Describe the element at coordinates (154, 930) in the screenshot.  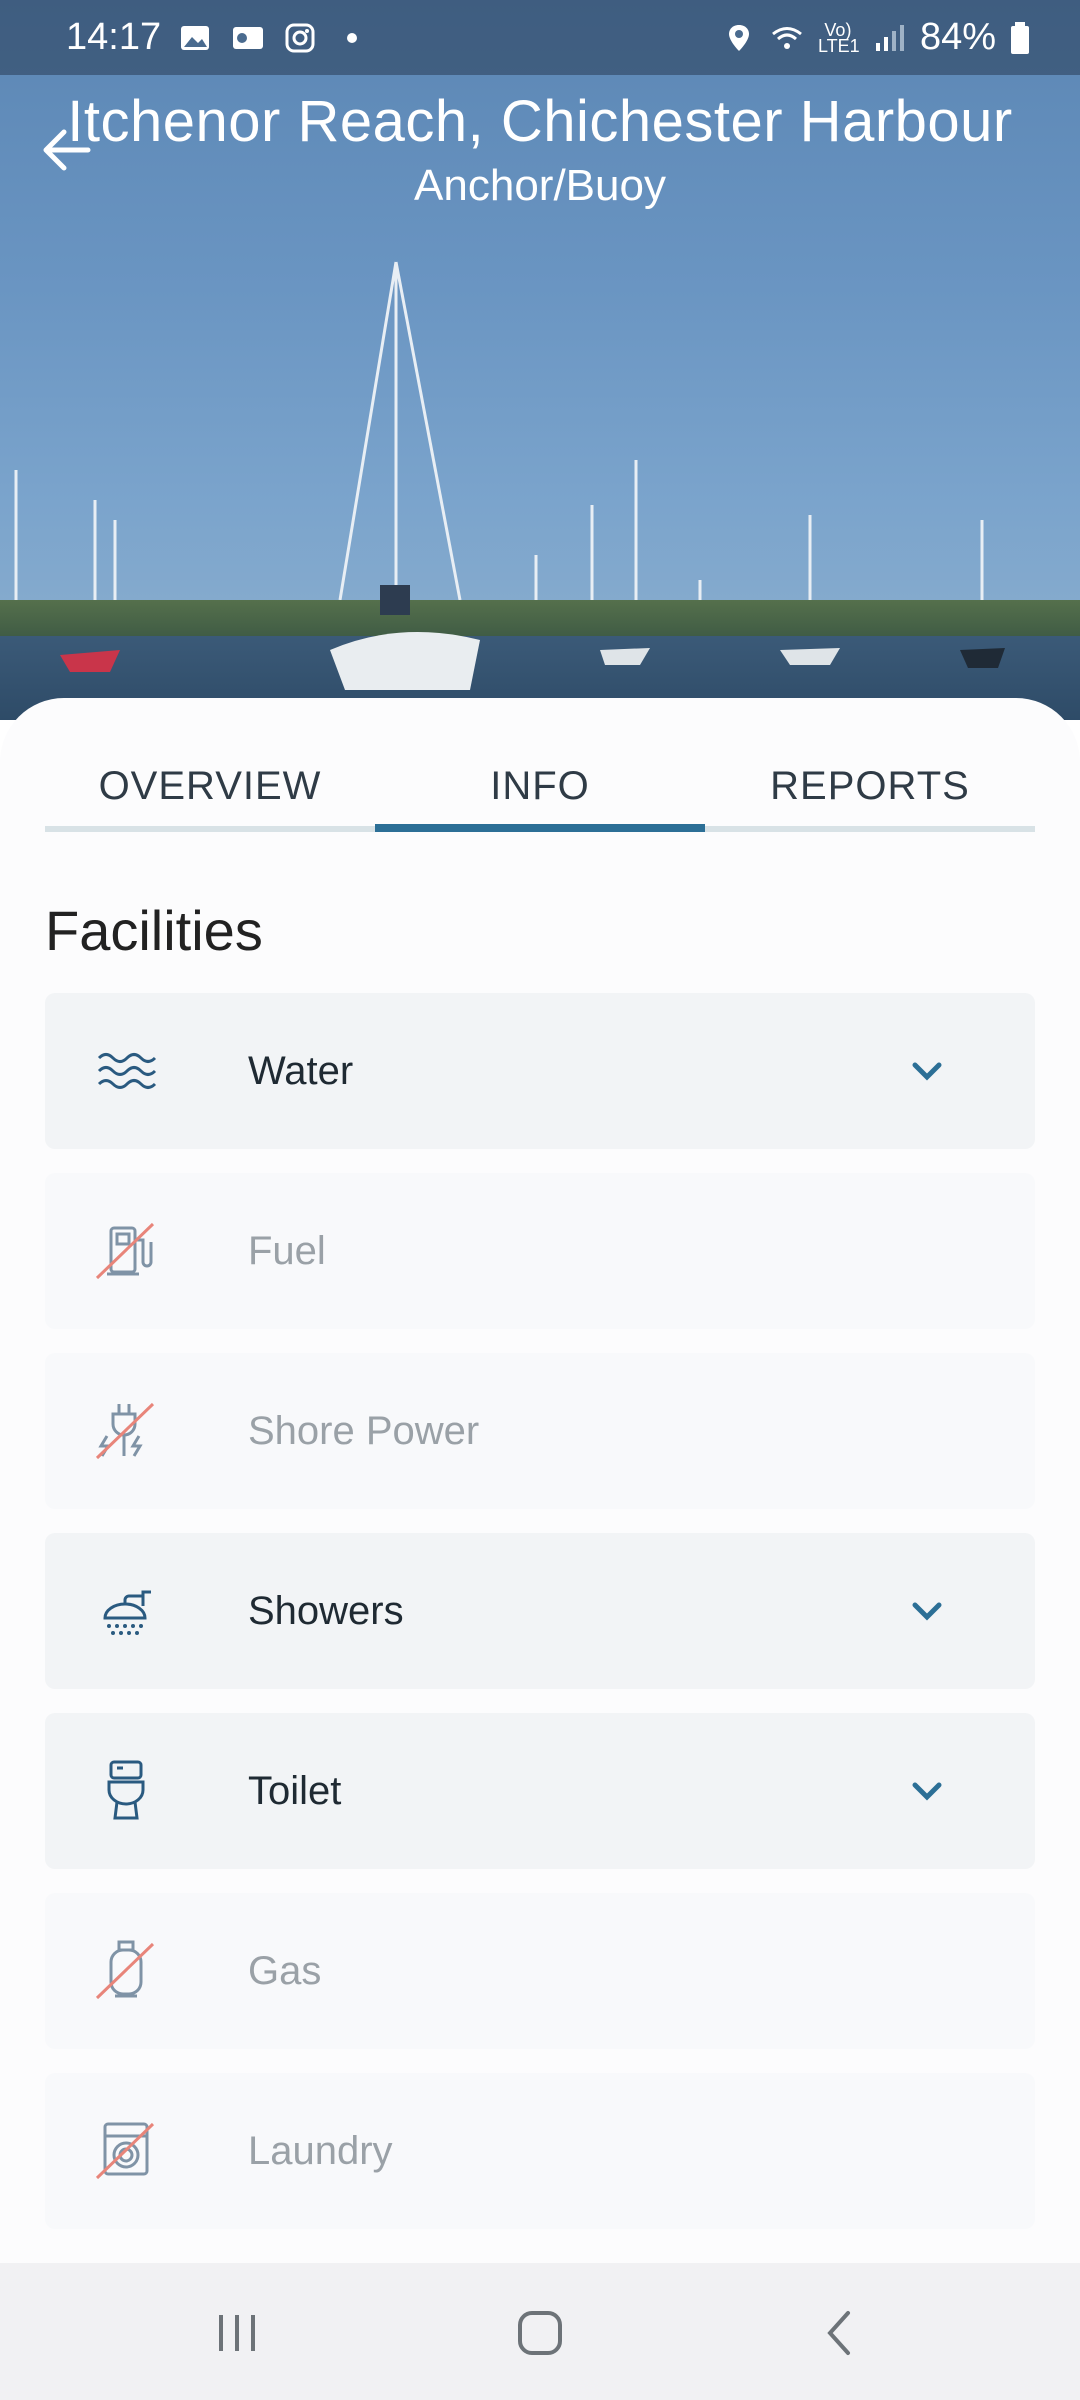
I see `section-title: Facilities` at that location.